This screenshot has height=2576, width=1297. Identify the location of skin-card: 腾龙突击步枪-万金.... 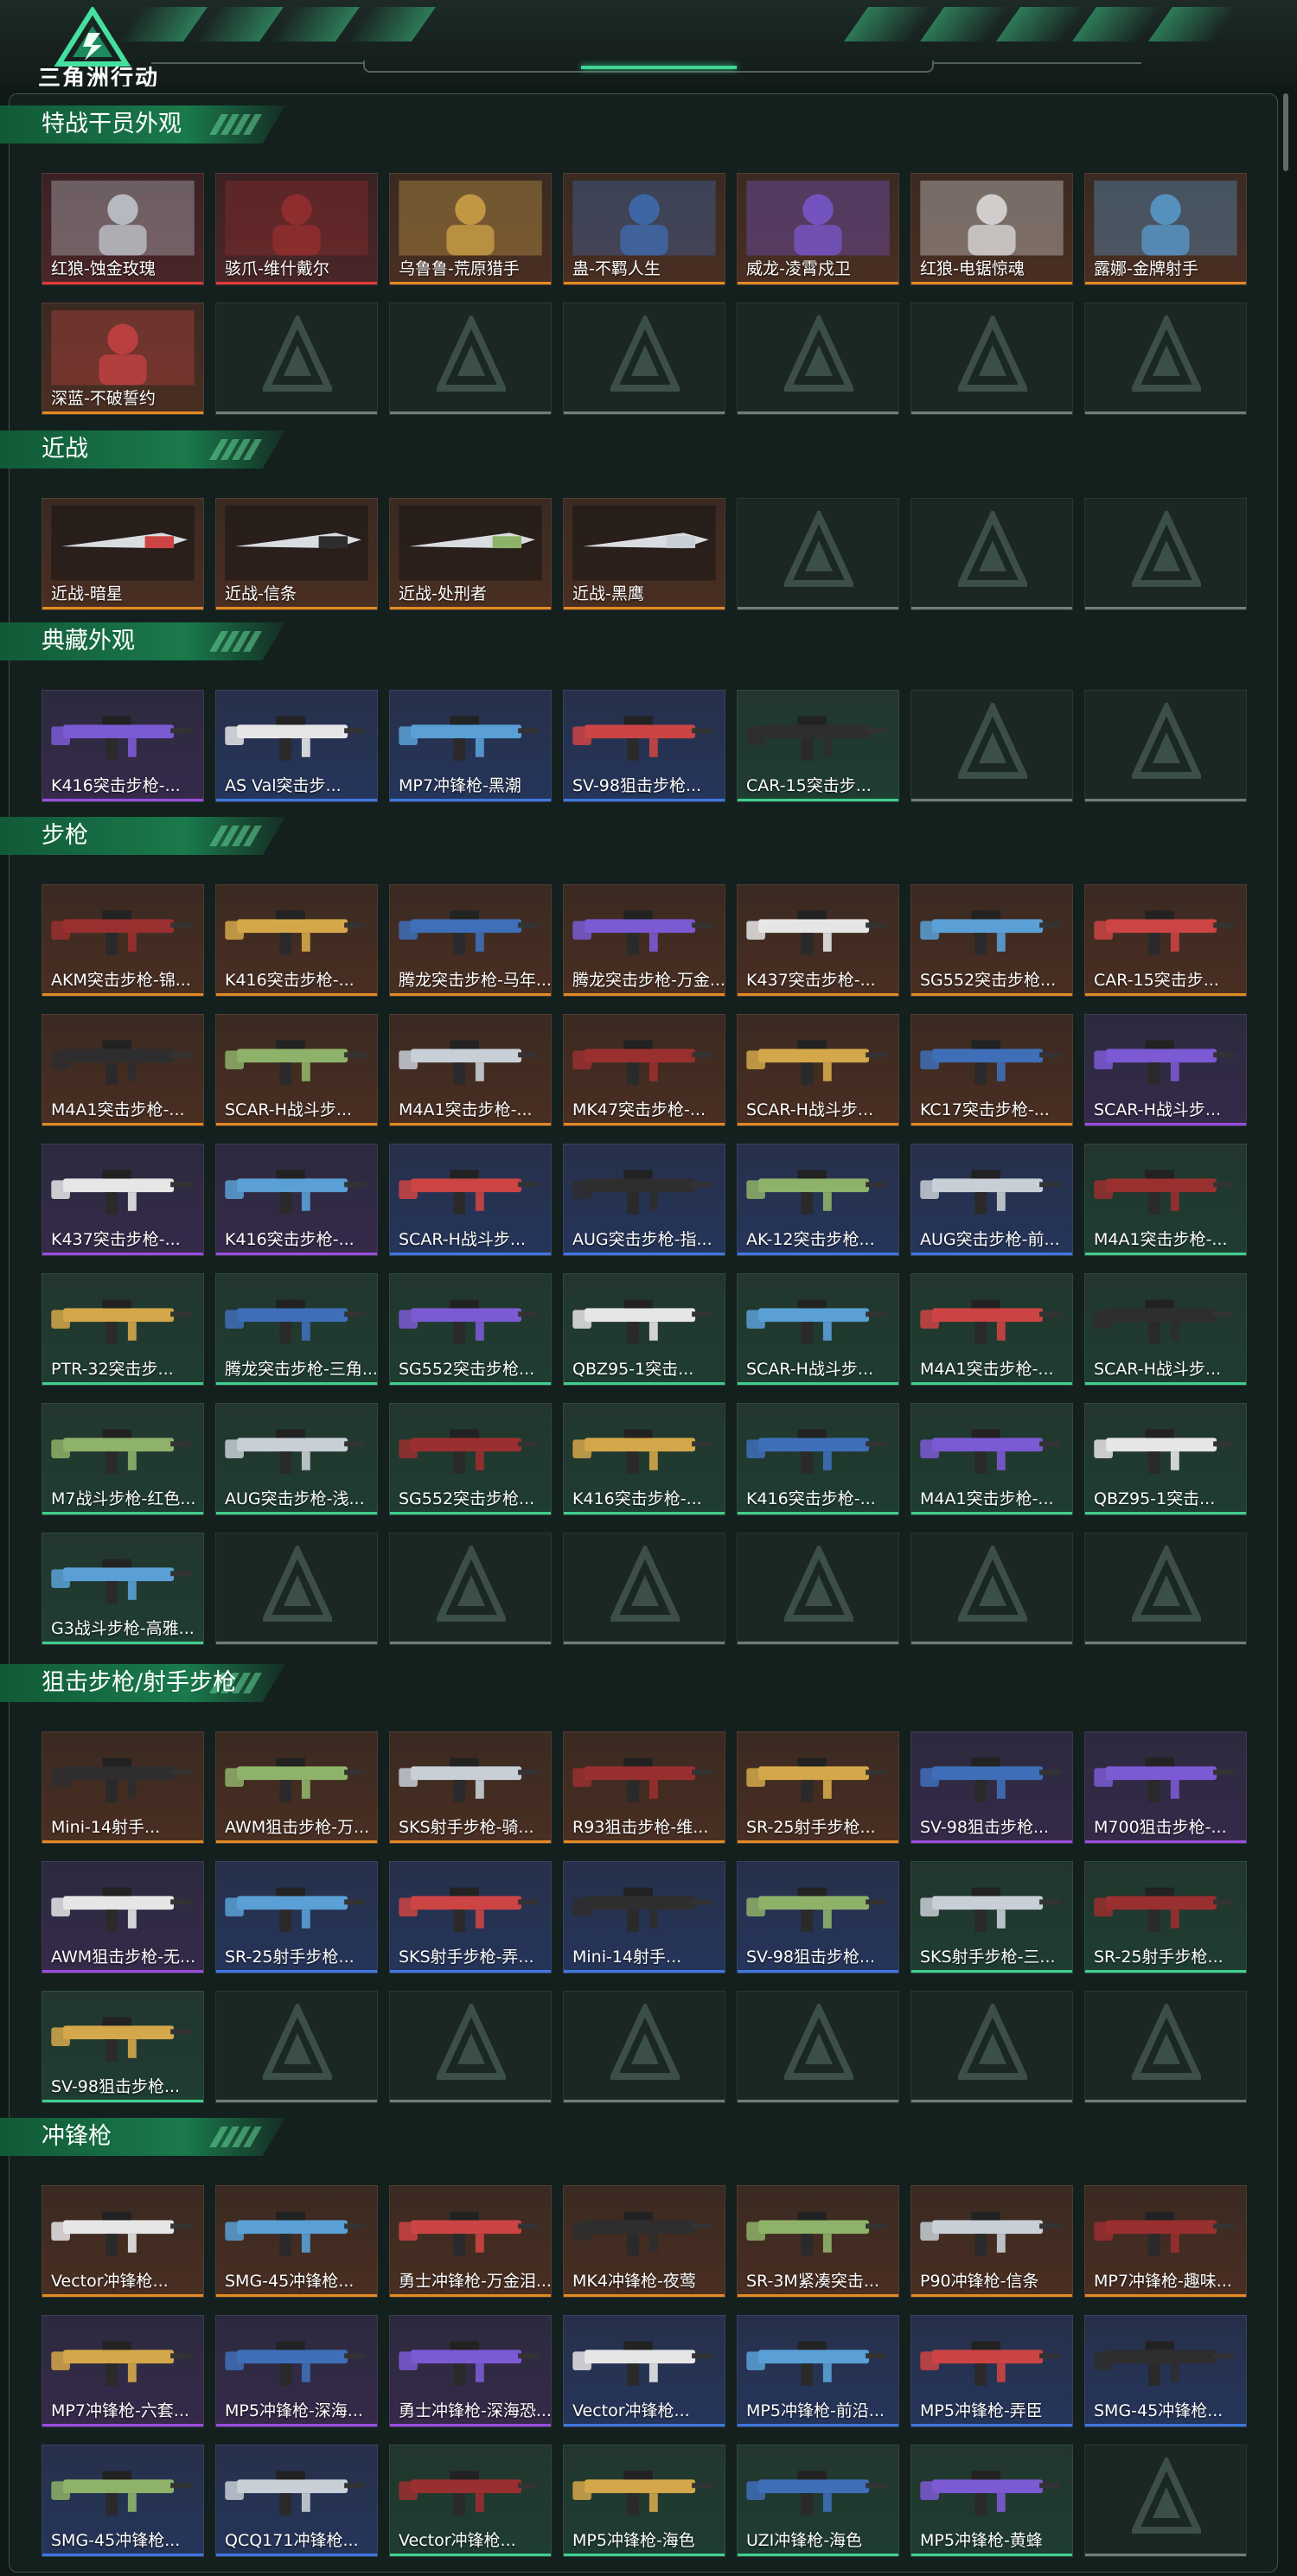
(644, 940).